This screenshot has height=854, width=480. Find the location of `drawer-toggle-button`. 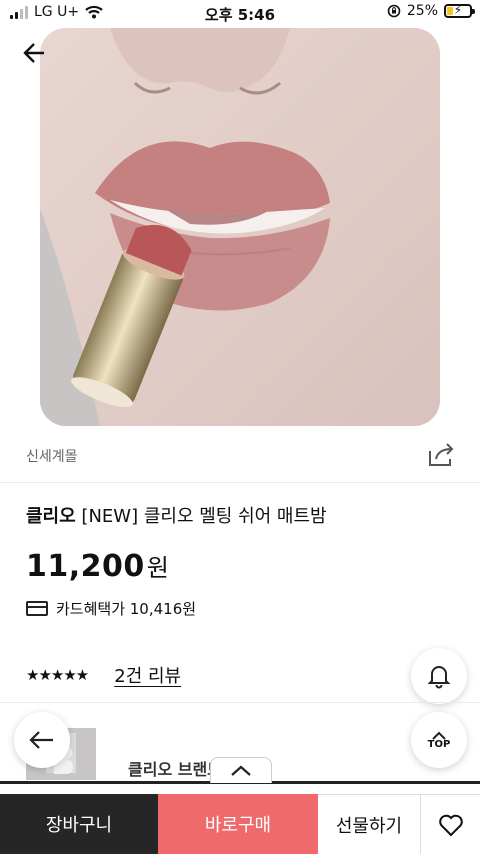

drawer-toggle-button is located at coordinates (241, 770).